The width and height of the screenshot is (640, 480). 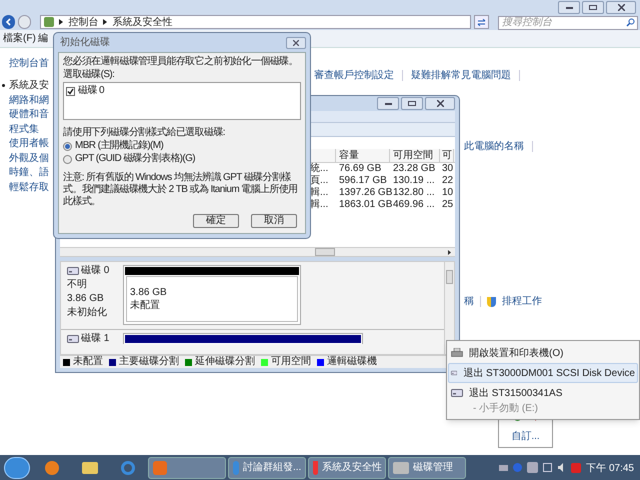 What do you see at coordinates (352, 362) in the screenshot?
I see `legend-label: 邏輯磁碟機` at bounding box center [352, 362].